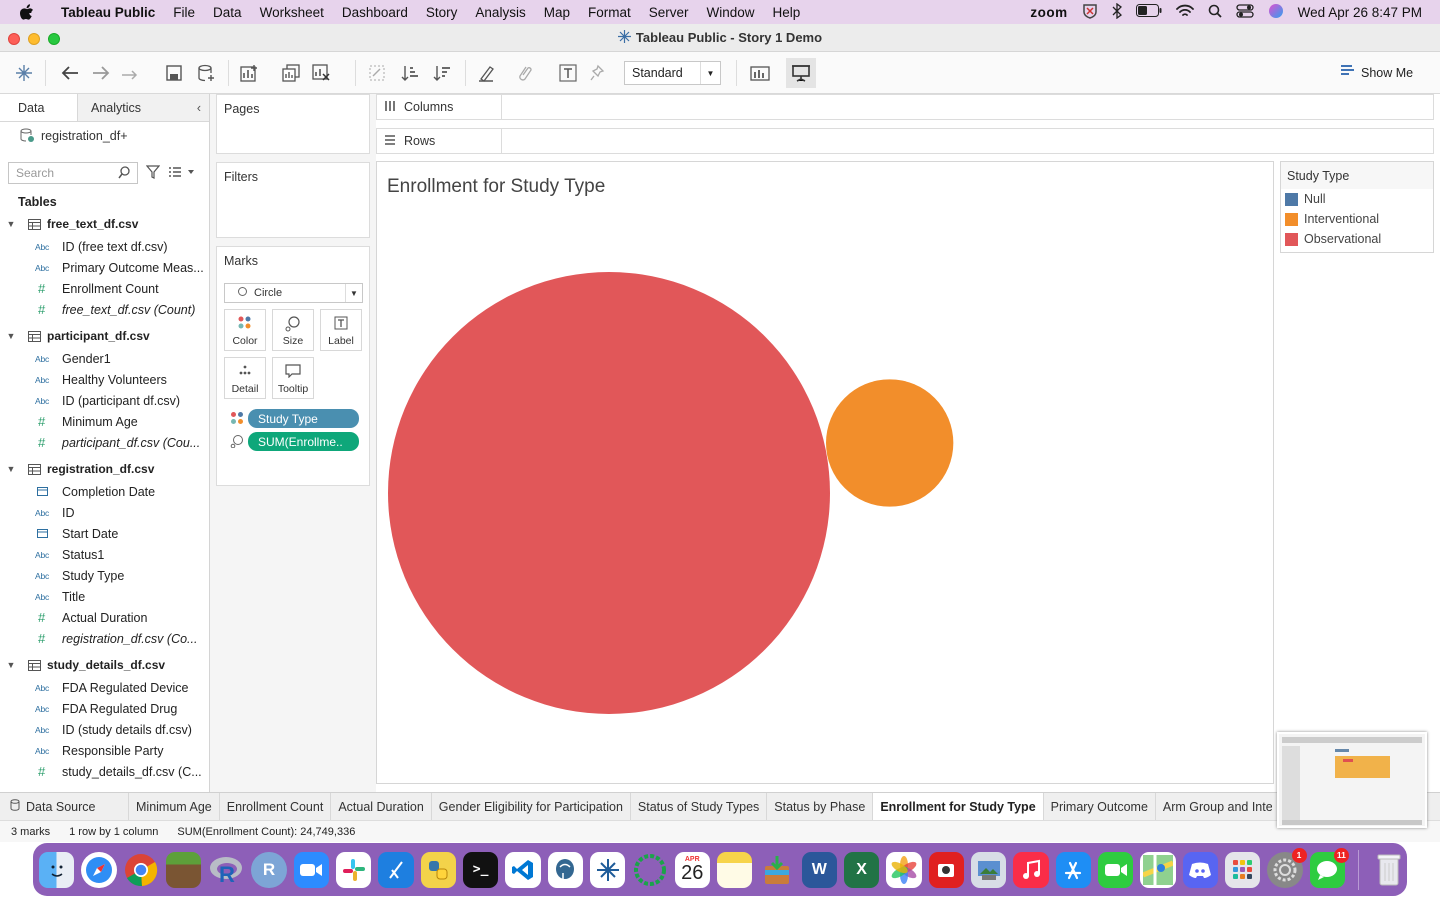 This screenshot has width=1440, height=900. What do you see at coordinates (1158, 869) in the screenshot?
I see `maps-icon` at bounding box center [1158, 869].